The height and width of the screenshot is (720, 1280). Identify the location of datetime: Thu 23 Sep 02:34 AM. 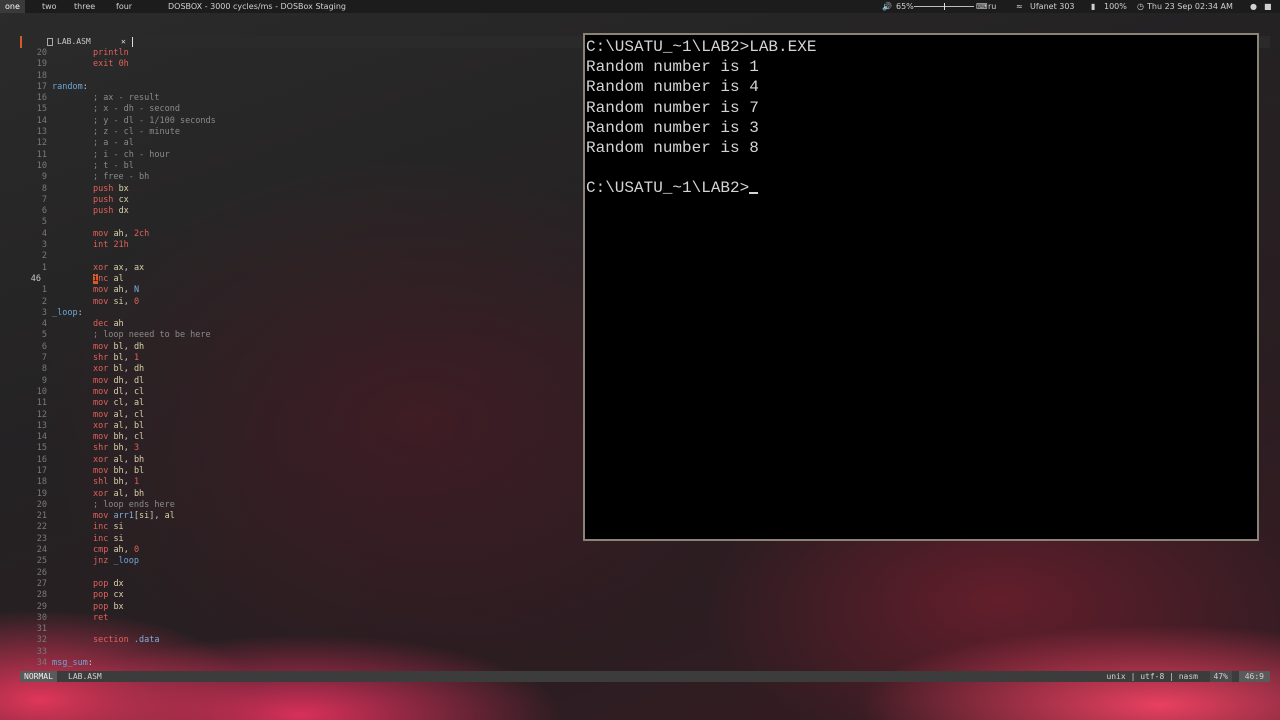
(1190, 6).